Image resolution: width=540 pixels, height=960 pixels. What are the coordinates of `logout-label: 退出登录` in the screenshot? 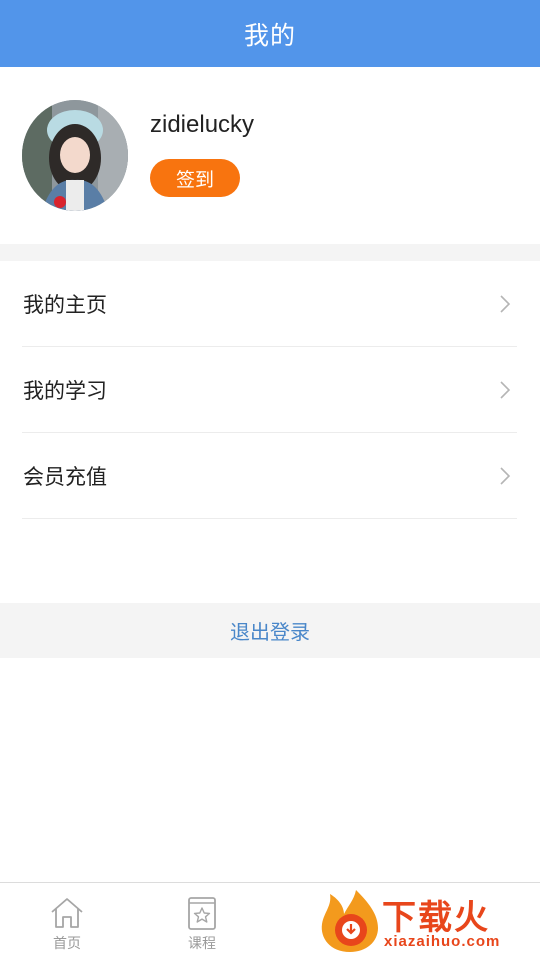 It's located at (270, 632).